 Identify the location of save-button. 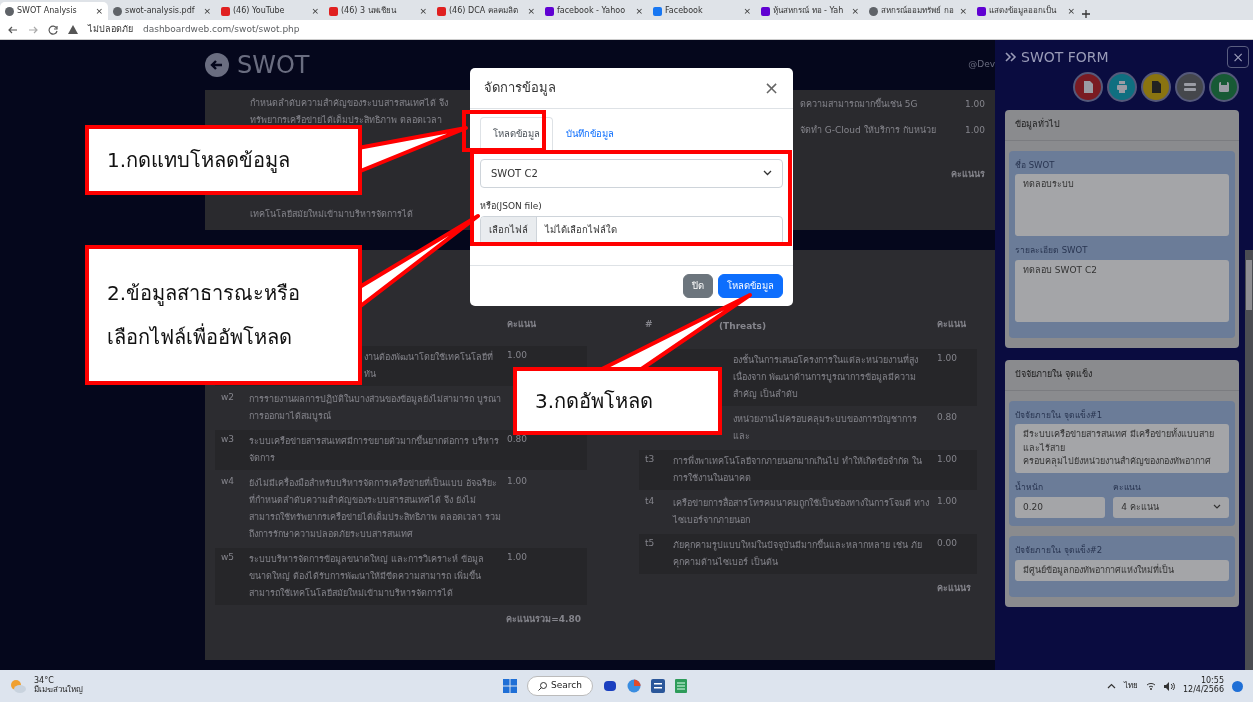
(1224, 87).